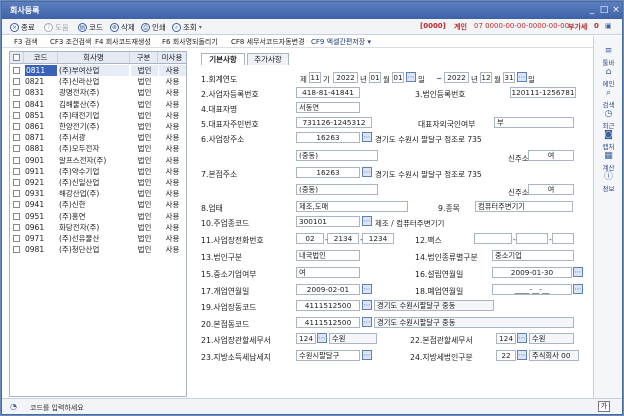 This screenshot has height=416, width=624. What do you see at coordinates (90, 27) in the screenshot?
I see `code-button: ▤ 코드` at bounding box center [90, 27].